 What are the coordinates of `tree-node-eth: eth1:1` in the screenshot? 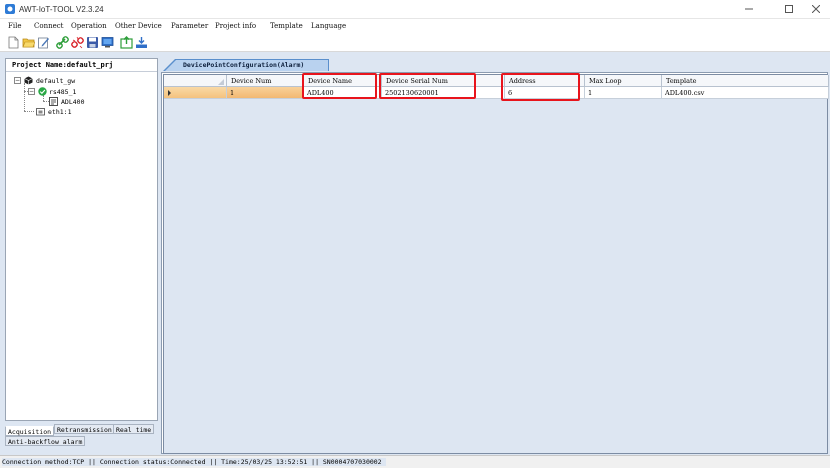 It's located at (59, 112).